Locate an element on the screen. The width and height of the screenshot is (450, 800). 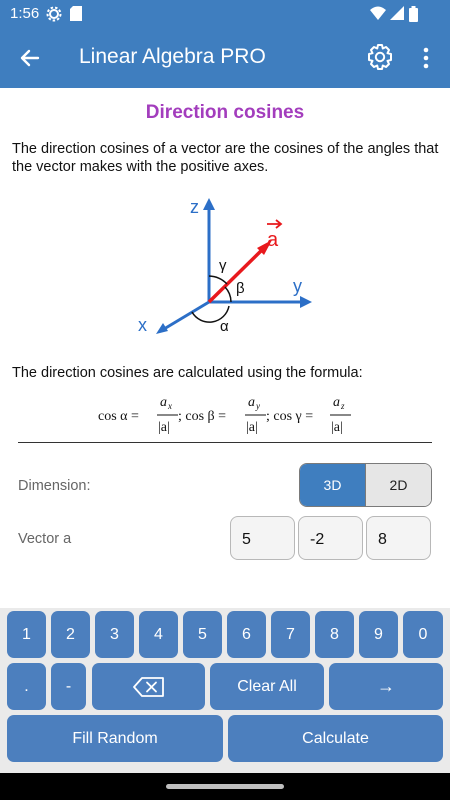
gamma-arc is located at coordinates (218, 280).